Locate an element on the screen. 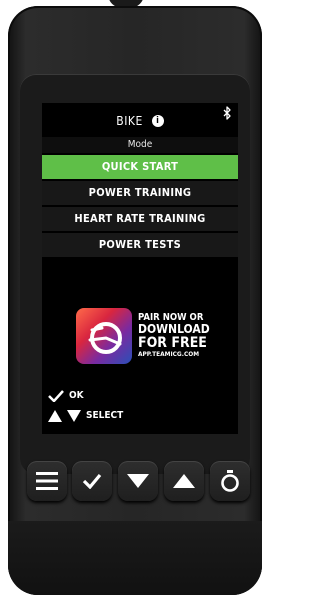 Image resolution: width=320 pixels, height=595 pixels. button-legend: OK SELECT is located at coordinates (85, 406).